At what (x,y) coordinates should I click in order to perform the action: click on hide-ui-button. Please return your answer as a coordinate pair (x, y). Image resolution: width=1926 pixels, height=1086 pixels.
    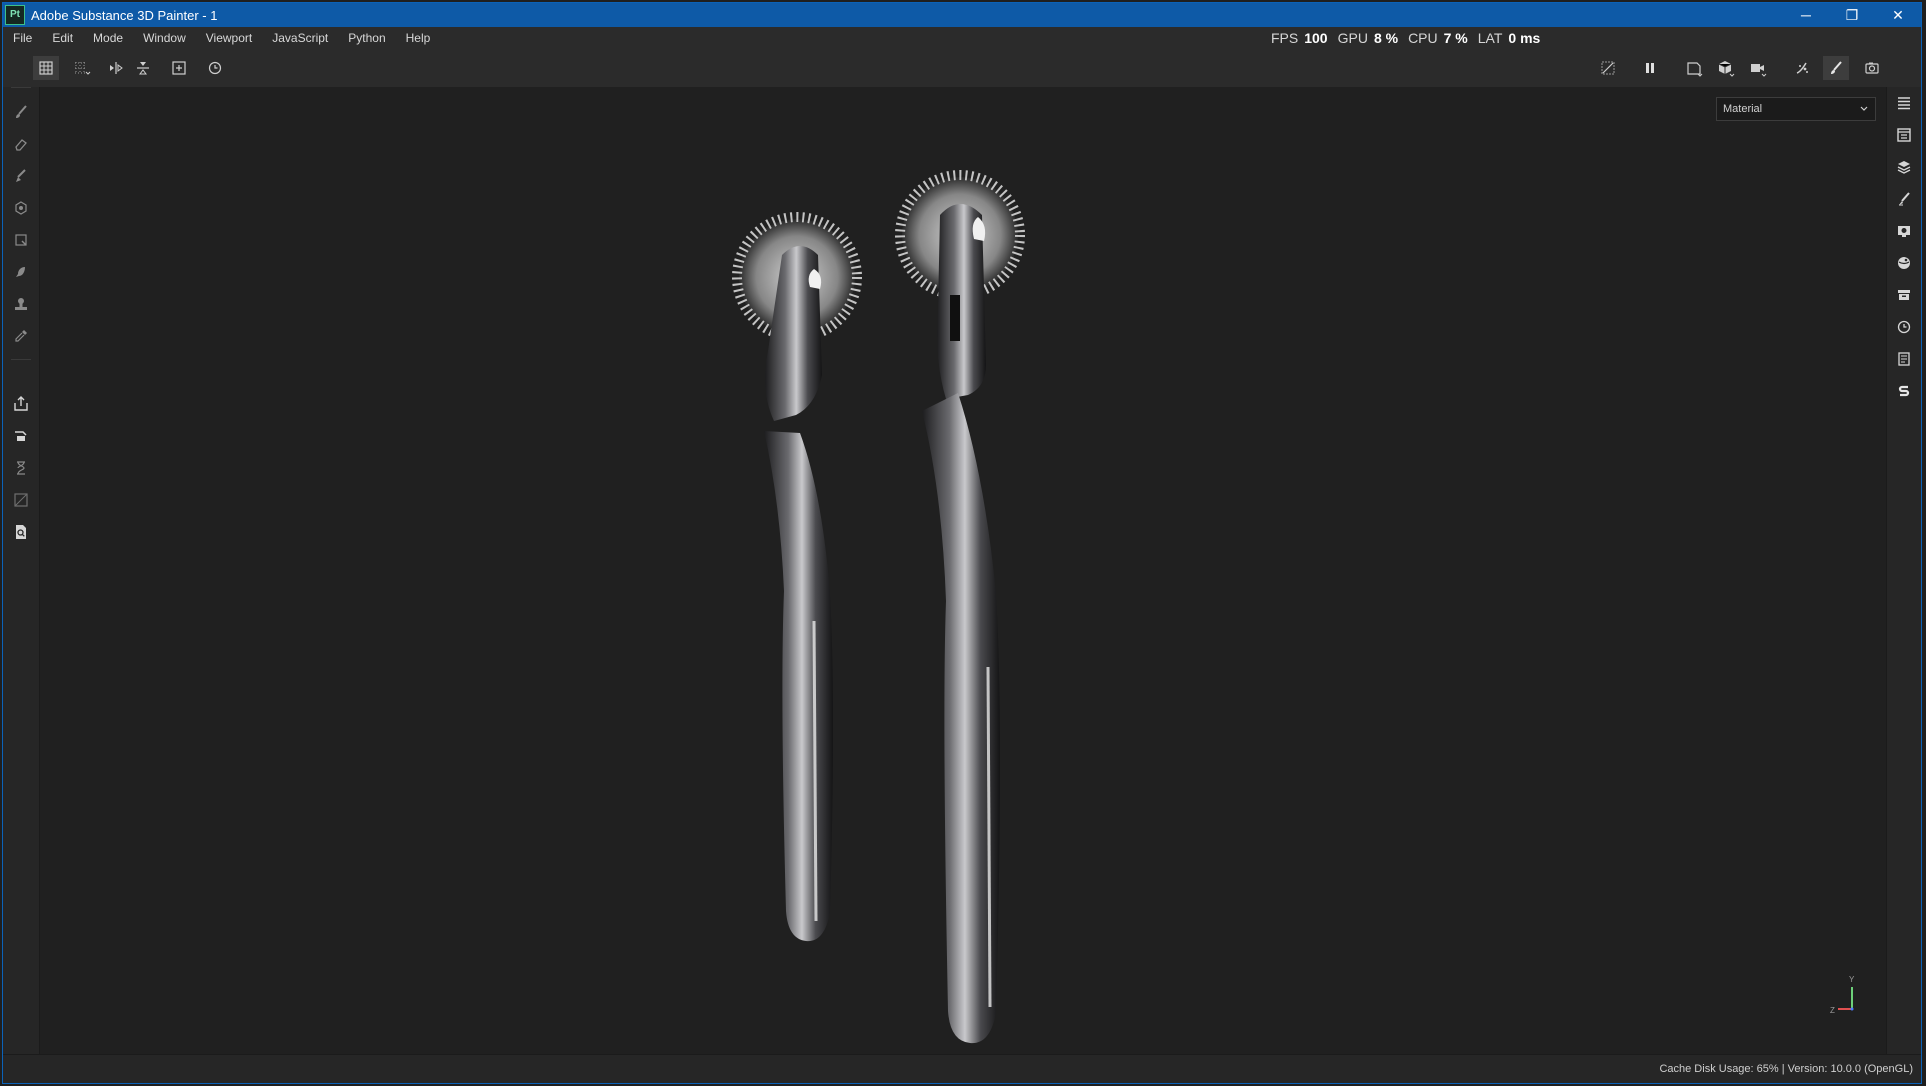
    Looking at the image, I should click on (1608, 68).